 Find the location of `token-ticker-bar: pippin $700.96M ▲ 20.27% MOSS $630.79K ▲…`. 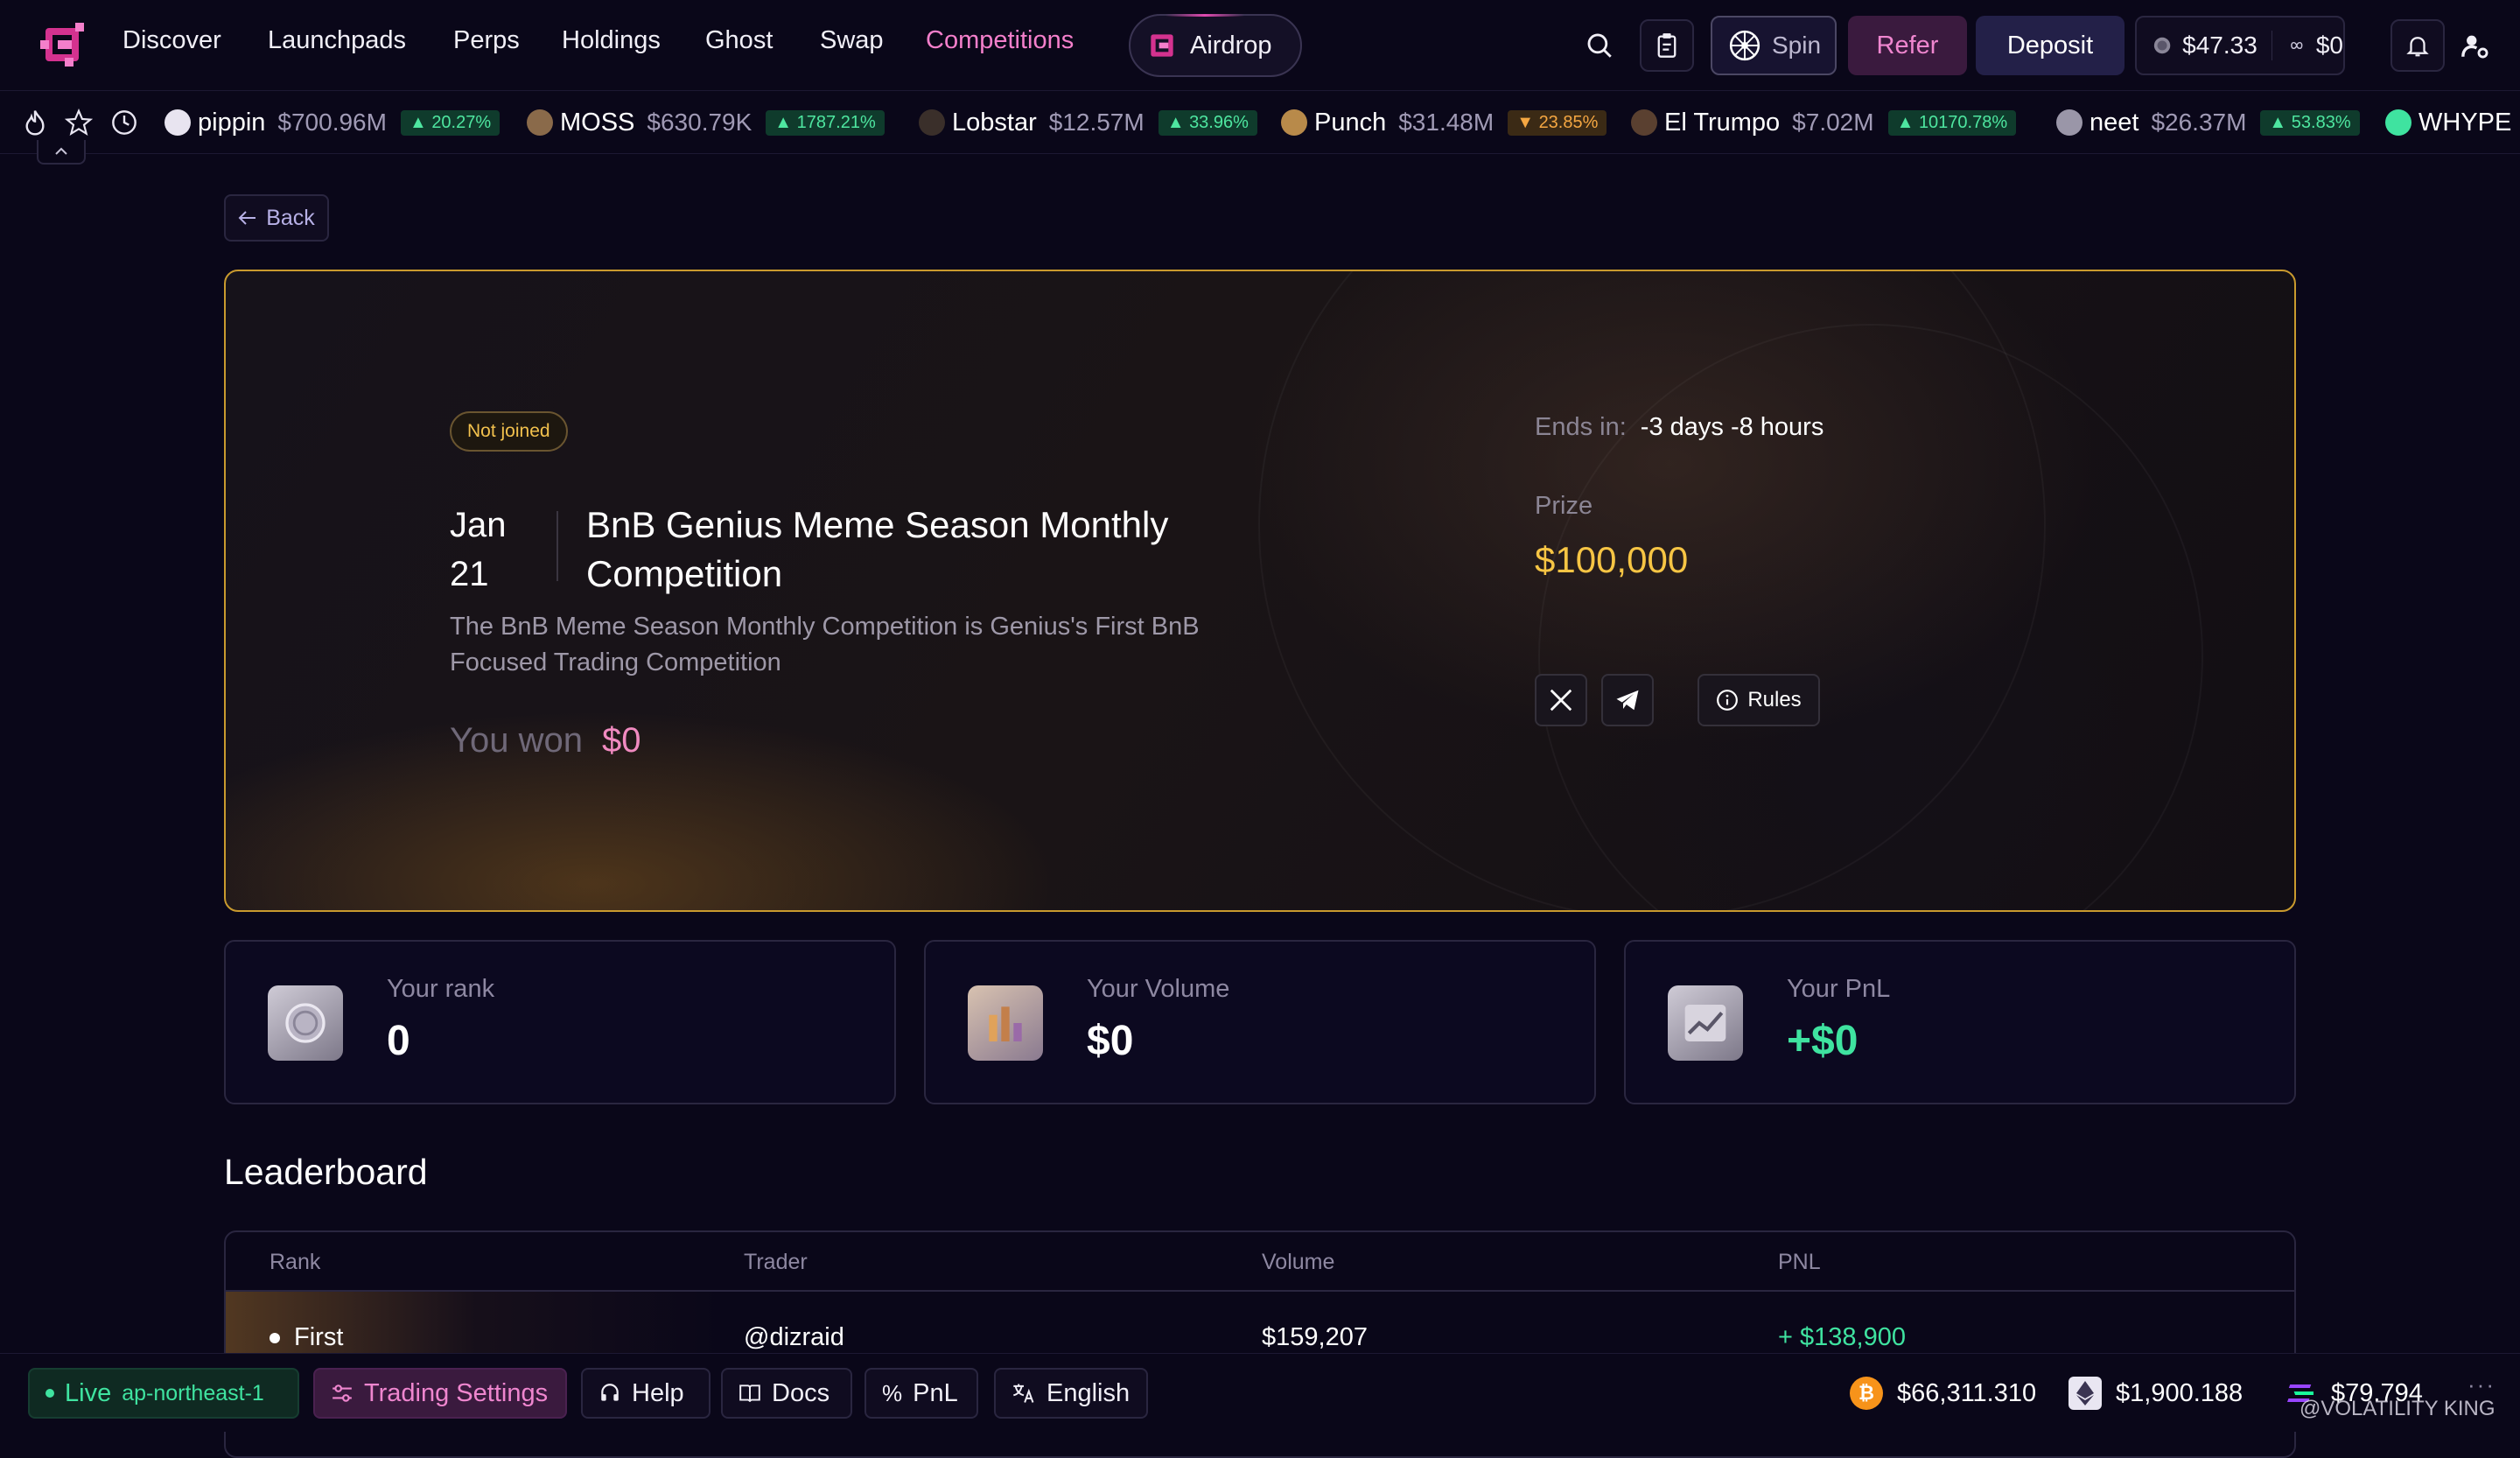

token-ticker-bar: pippin $700.96M ▲ 20.27% MOSS $630.79K ▲… is located at coordinates (1260, 122).